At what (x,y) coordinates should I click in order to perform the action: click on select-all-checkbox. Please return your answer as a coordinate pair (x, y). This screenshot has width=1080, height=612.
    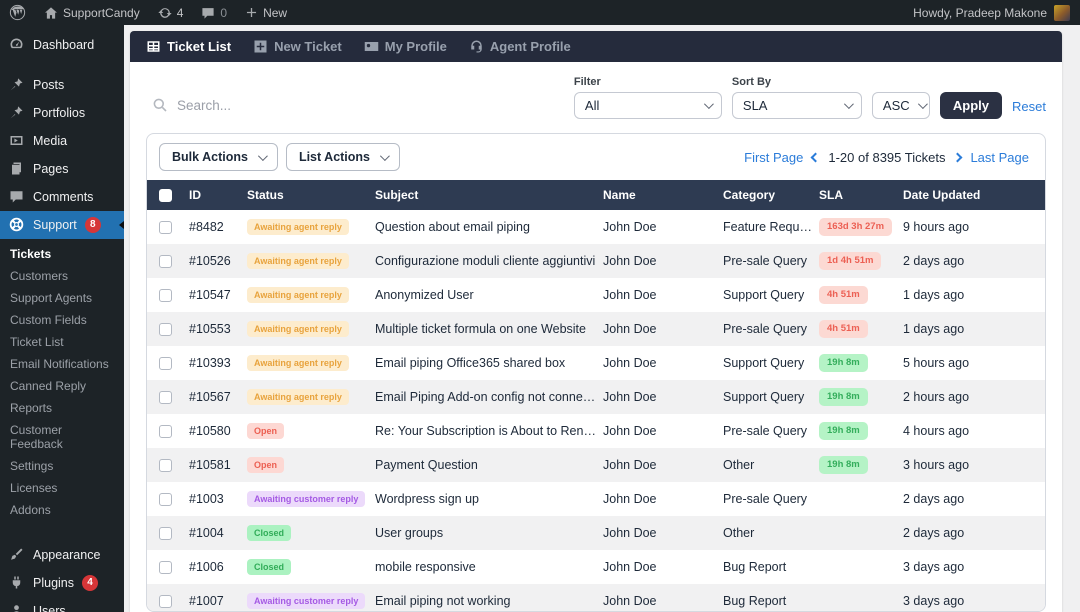
    Looking at the image, I should click on (165, 195).